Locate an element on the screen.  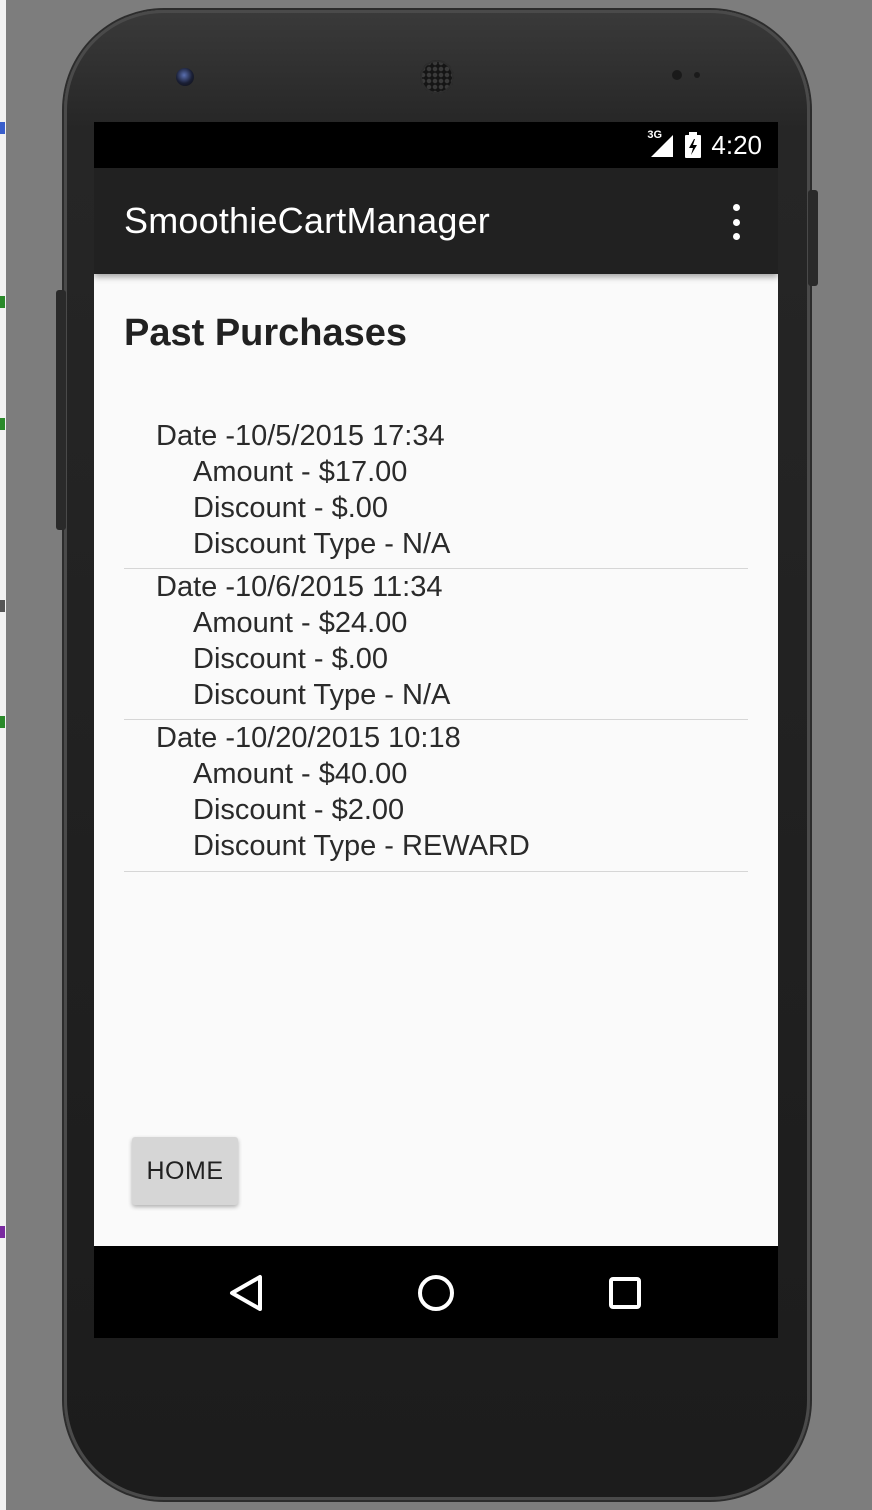
purchase-date: Date -10/20/2015 10:18 is located at coordinates (308, 738).